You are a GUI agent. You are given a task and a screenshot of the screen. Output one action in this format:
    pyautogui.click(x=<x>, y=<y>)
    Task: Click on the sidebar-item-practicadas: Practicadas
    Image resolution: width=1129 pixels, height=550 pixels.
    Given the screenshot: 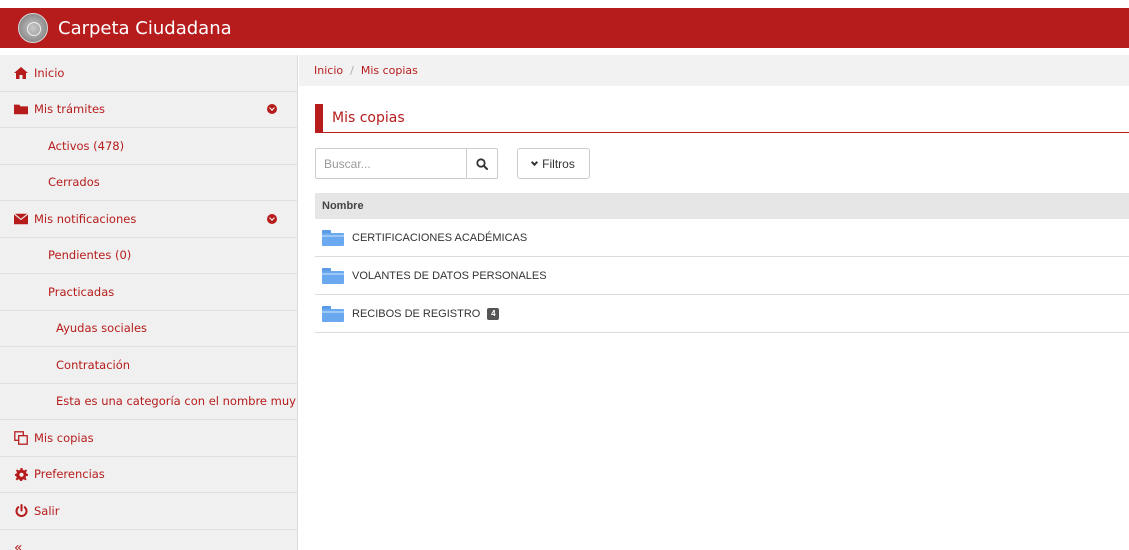 What is the action you would take?
    pyautogui.click(x=148, y=292)
    